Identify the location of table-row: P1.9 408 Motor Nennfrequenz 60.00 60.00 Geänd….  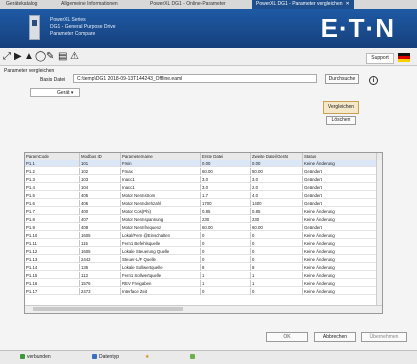
(203, 227).